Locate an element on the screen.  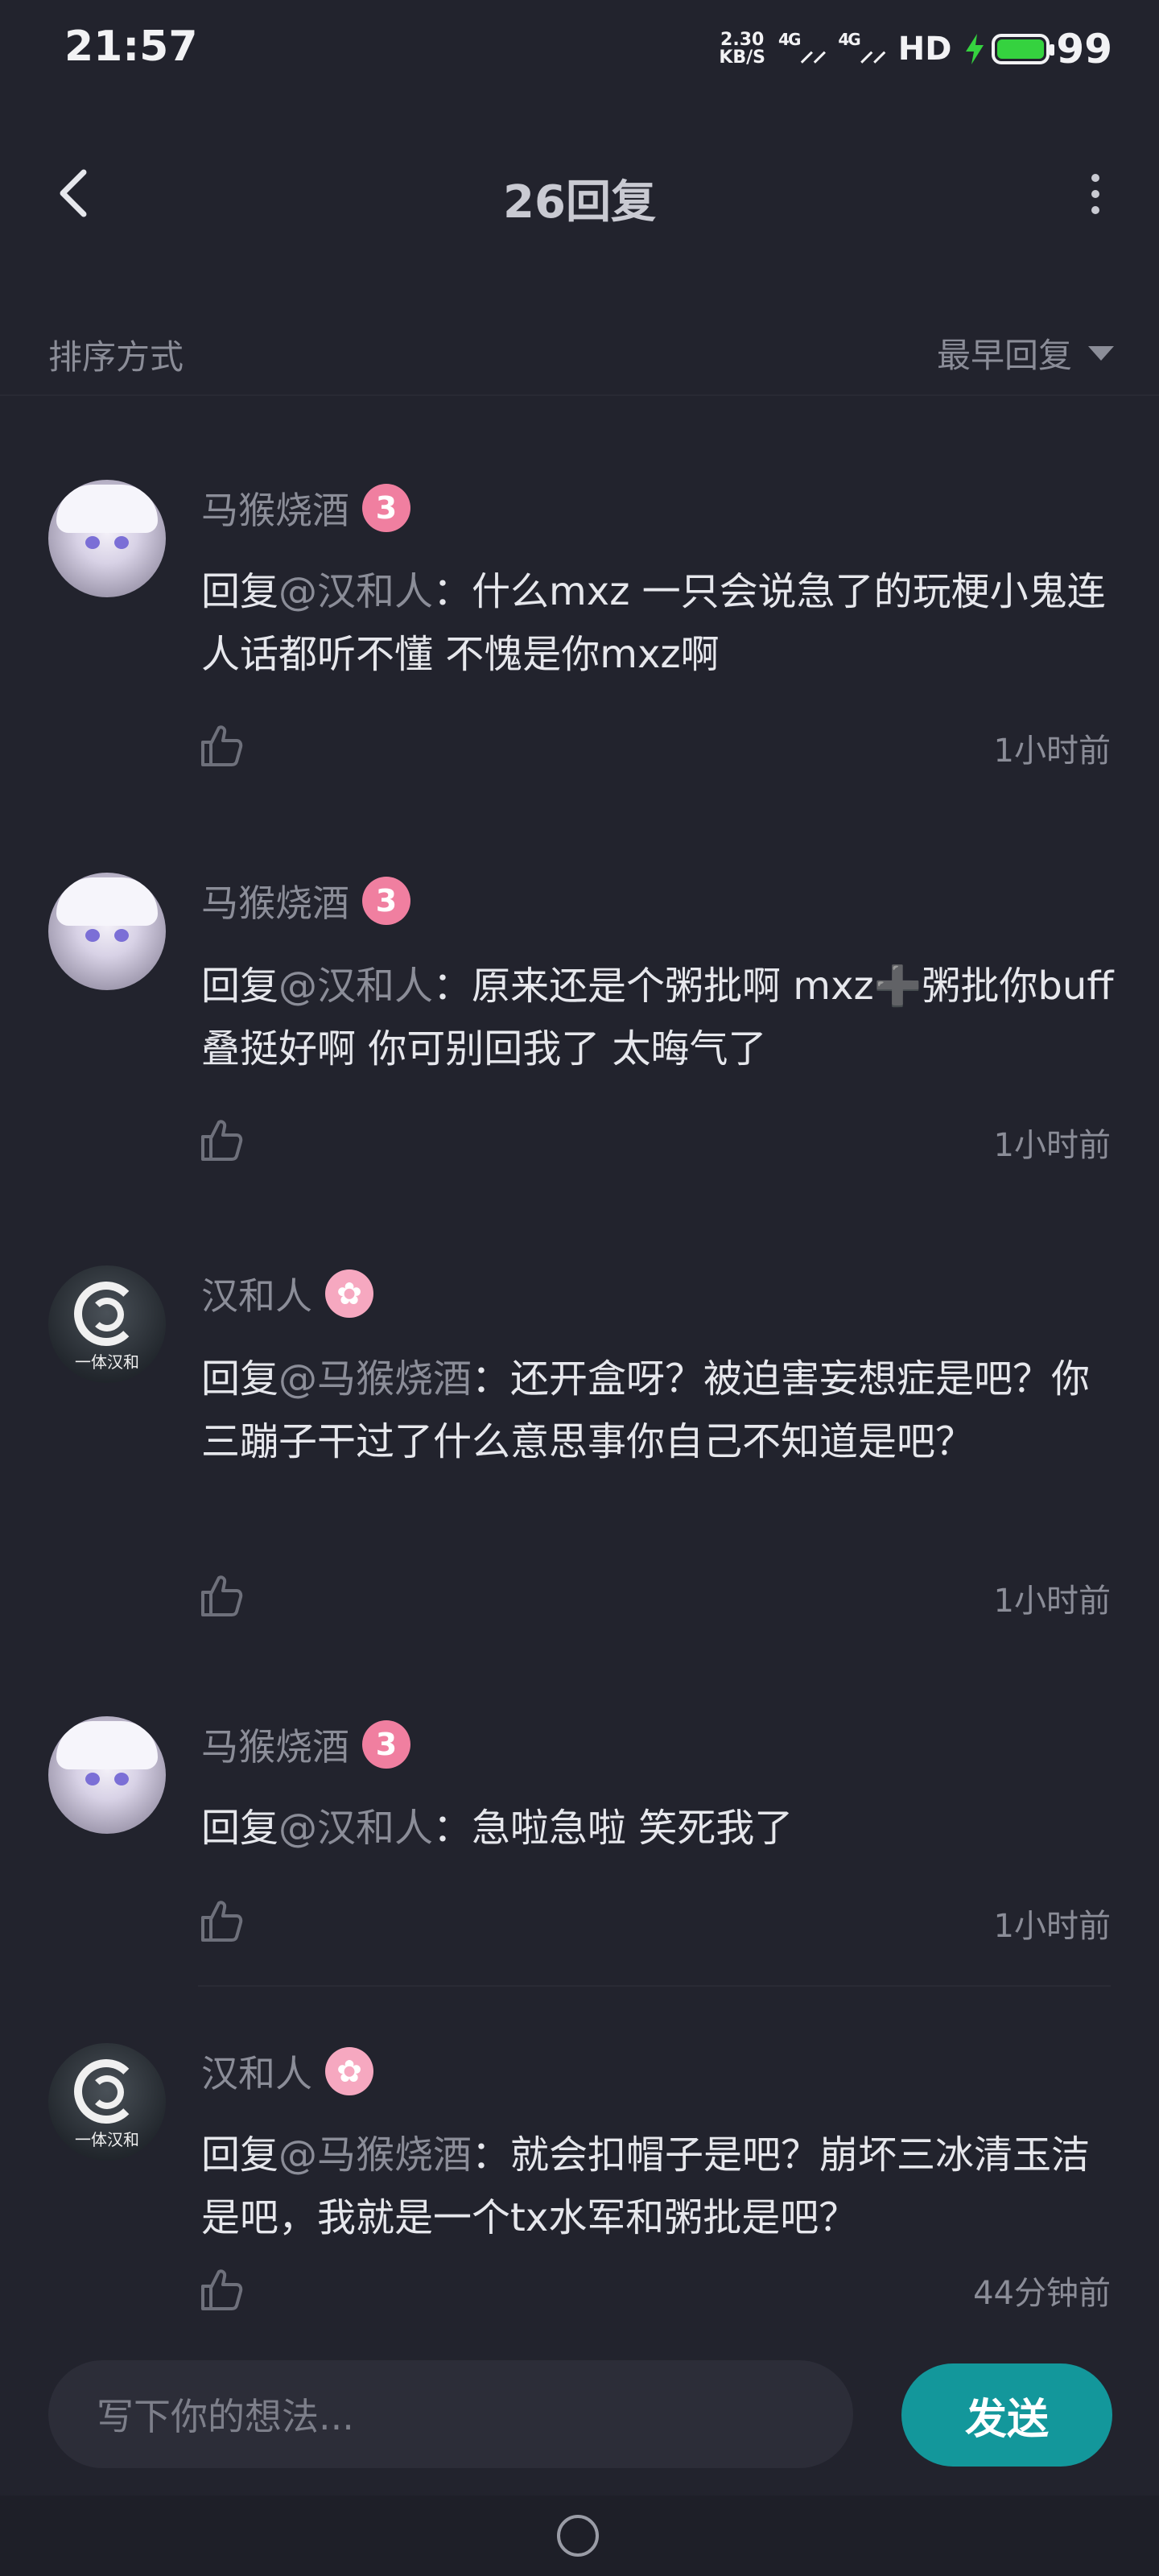
charging-icon is located at coordinates (975, 49).